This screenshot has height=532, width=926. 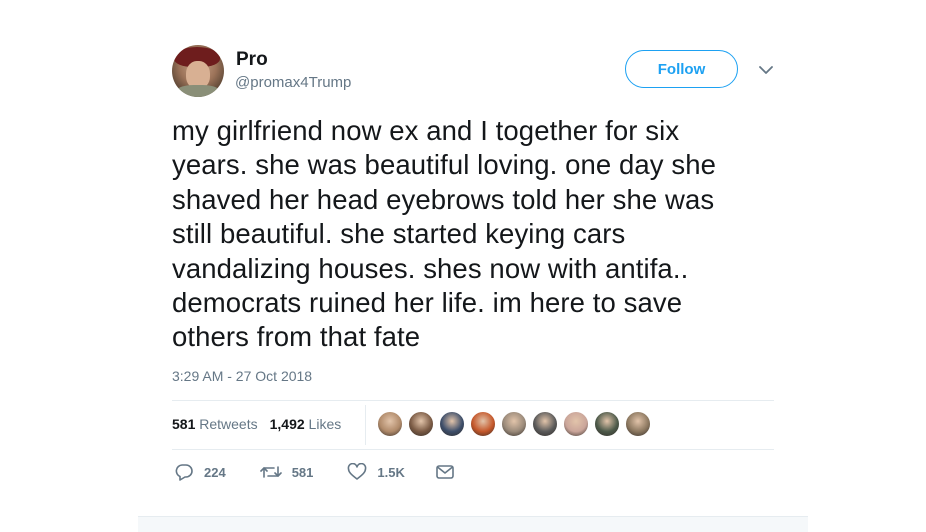 I want to click on likes-stat: 1,492 Likes, so click(x=306, y=424).